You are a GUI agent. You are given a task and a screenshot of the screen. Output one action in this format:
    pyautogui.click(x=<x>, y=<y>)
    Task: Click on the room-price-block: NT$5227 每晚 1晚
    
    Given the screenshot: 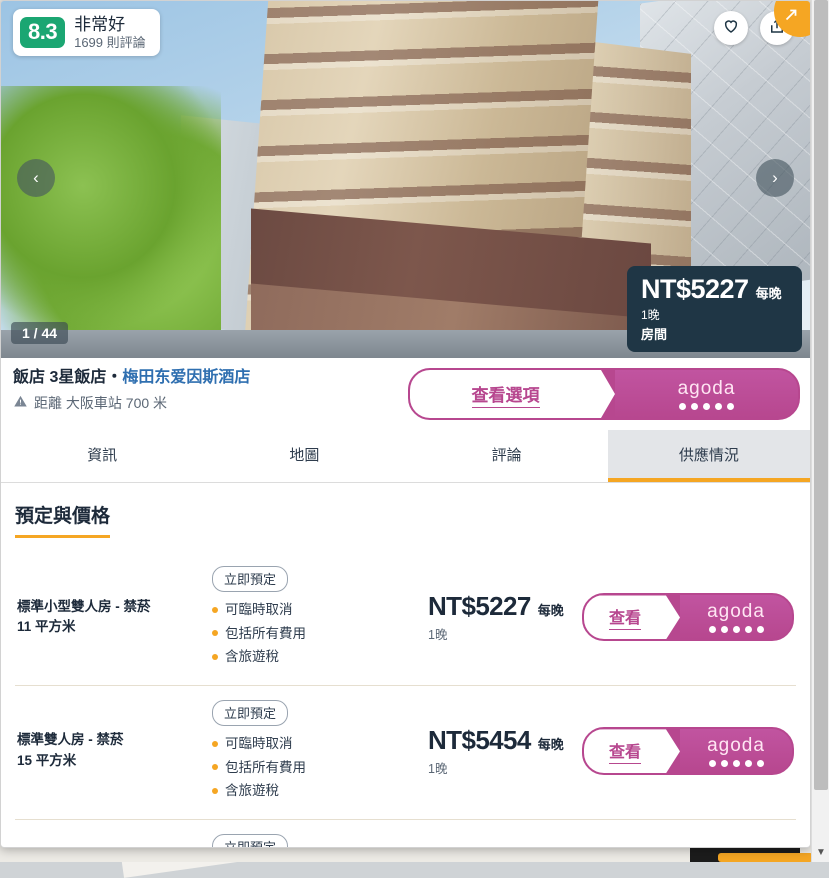 What is the action you would take?
    pyautogui.click(x=497, y=617)
    